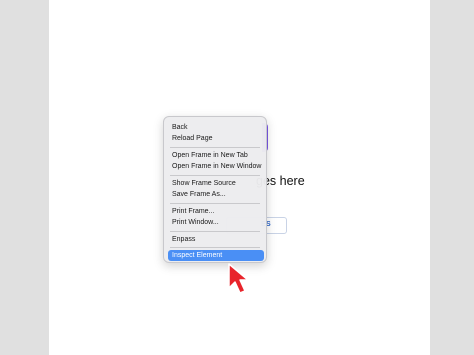 Image resolution: width=474 pixels, height=355 pixels. What do you see at coordinates (204, 183) in the screenshot?
I see `menu-item-show-frame-source: Show Frame Source` at bounding box center [204, 183].